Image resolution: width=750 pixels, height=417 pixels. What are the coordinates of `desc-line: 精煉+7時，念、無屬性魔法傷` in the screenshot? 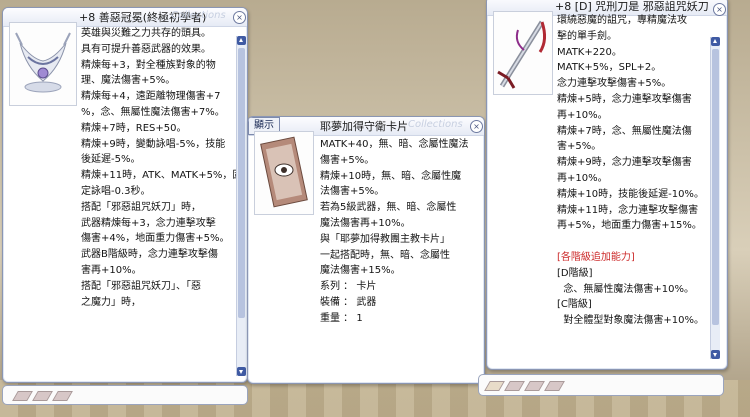 It's located at (624, 131).